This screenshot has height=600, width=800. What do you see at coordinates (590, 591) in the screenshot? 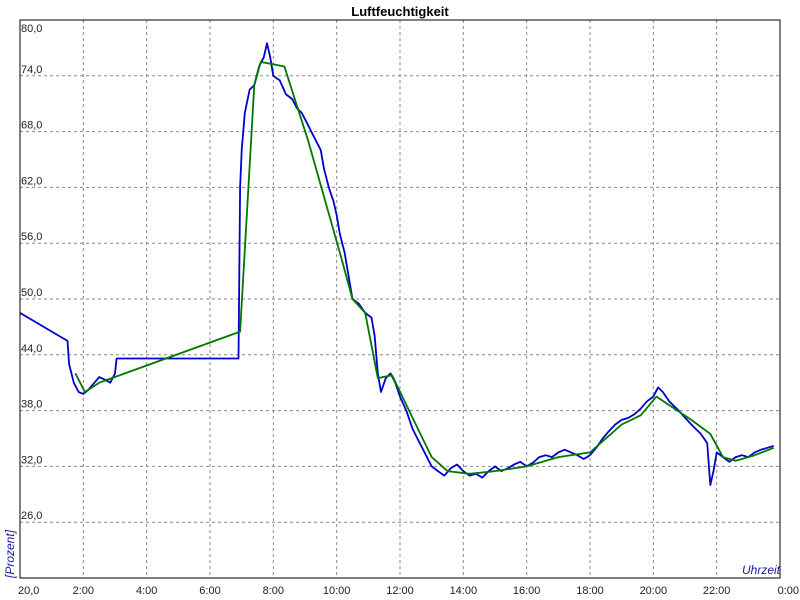
I see `x-tick-label: 18:00` at bounding box center [590, 591].